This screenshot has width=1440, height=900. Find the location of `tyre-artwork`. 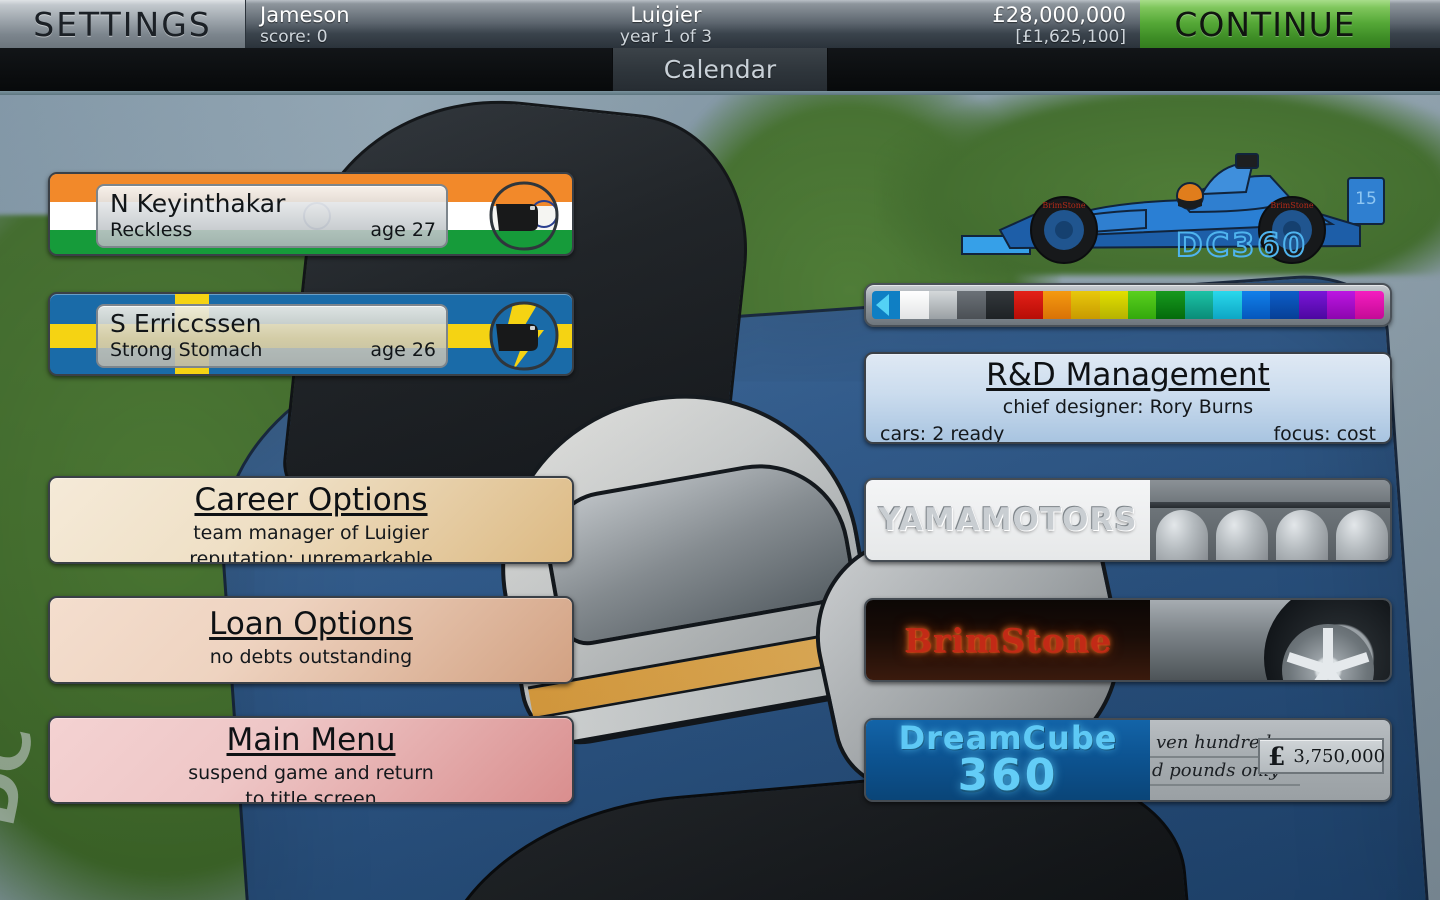

tyre-artwork is located at coordinates (1270, 640).